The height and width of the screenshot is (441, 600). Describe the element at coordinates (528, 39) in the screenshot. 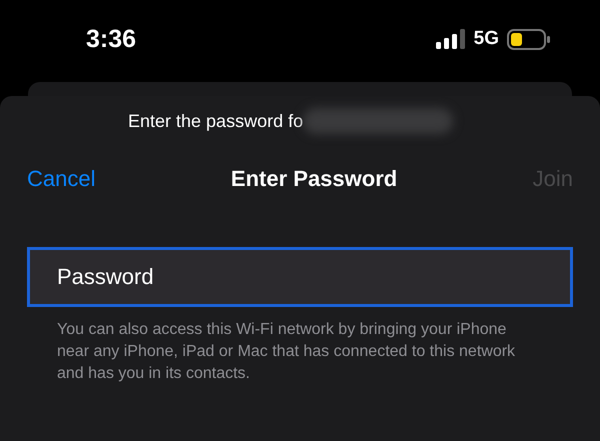

I see `battery-icon` at that location.